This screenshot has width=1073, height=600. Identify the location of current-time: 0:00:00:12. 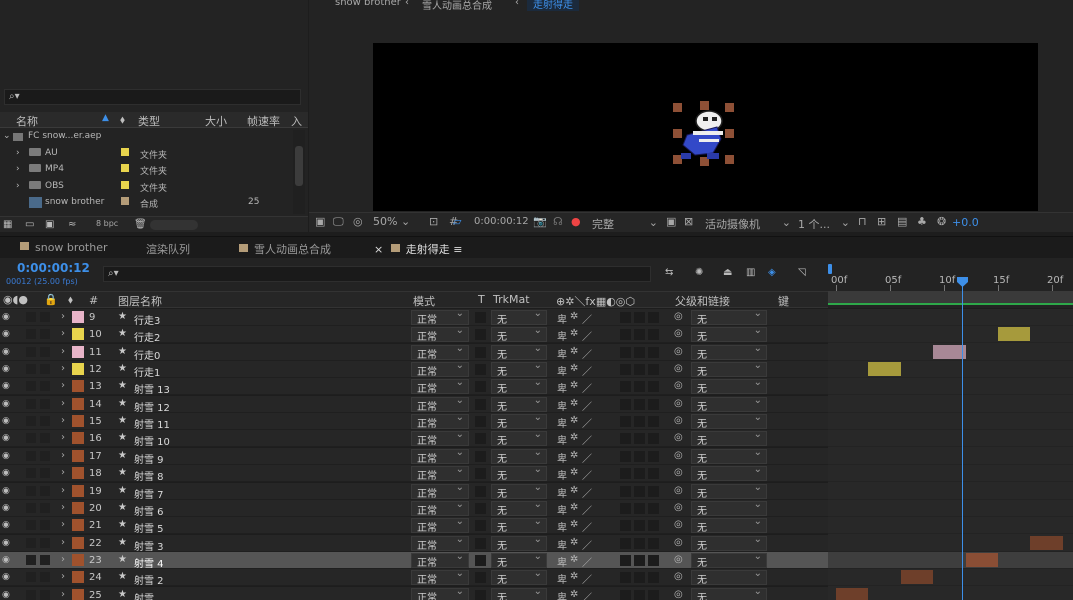
(53, 268).